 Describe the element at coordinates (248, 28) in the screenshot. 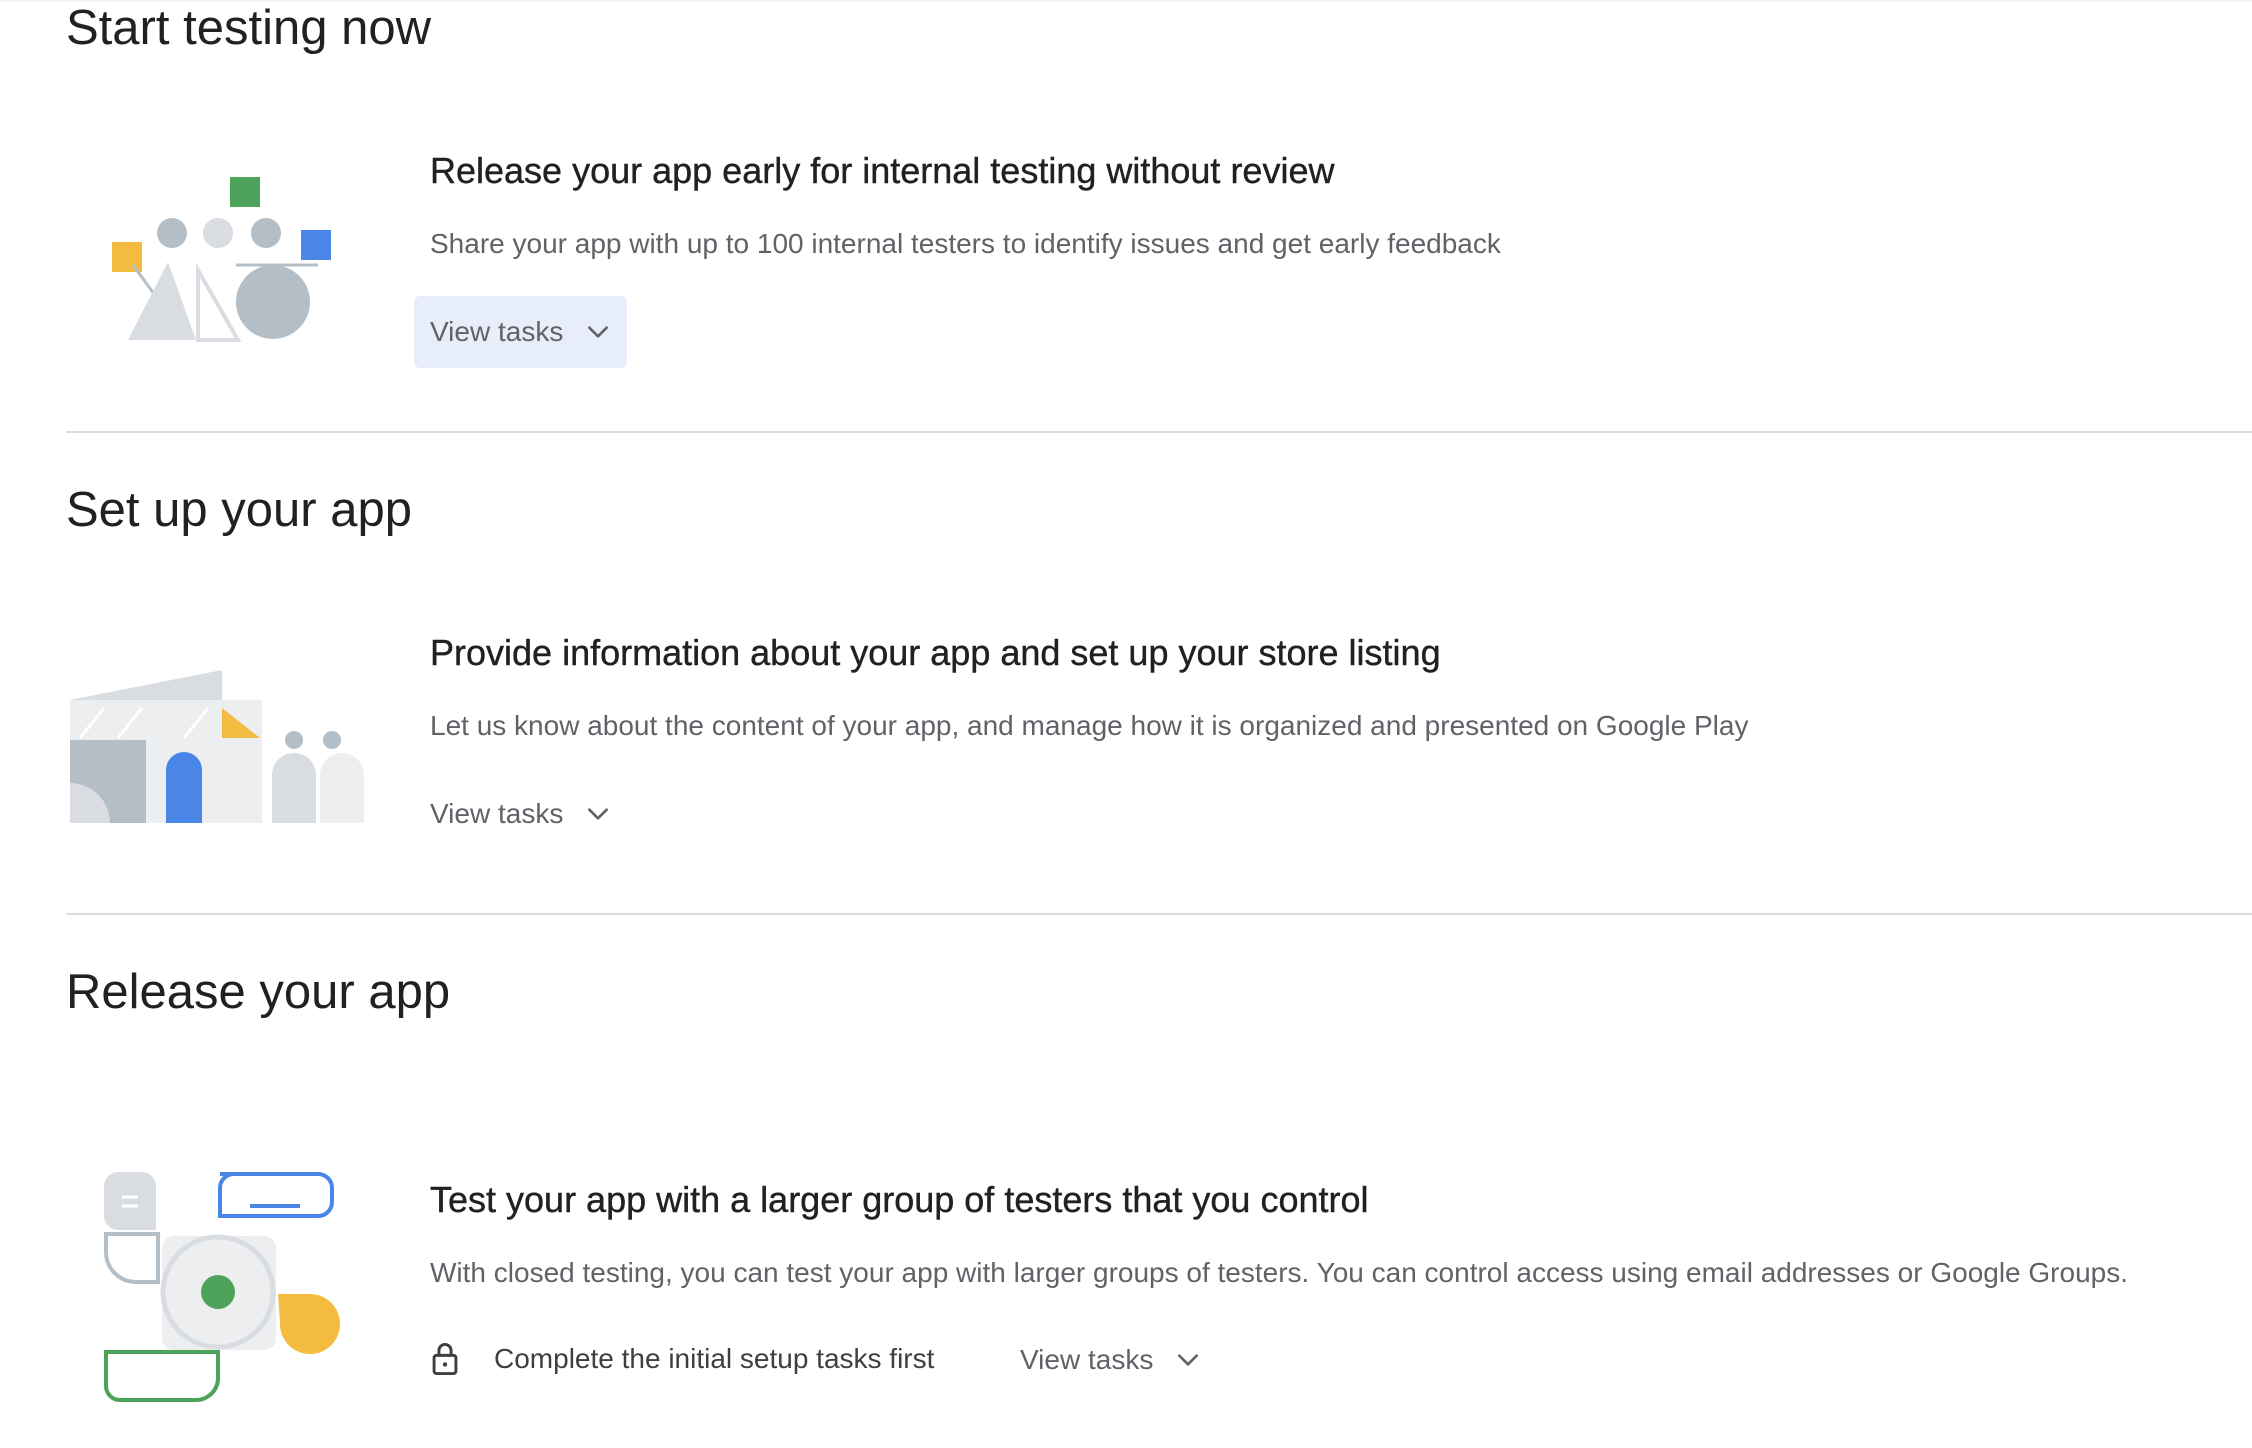

I see `section-title-start-testing: Start testing now` at that location.